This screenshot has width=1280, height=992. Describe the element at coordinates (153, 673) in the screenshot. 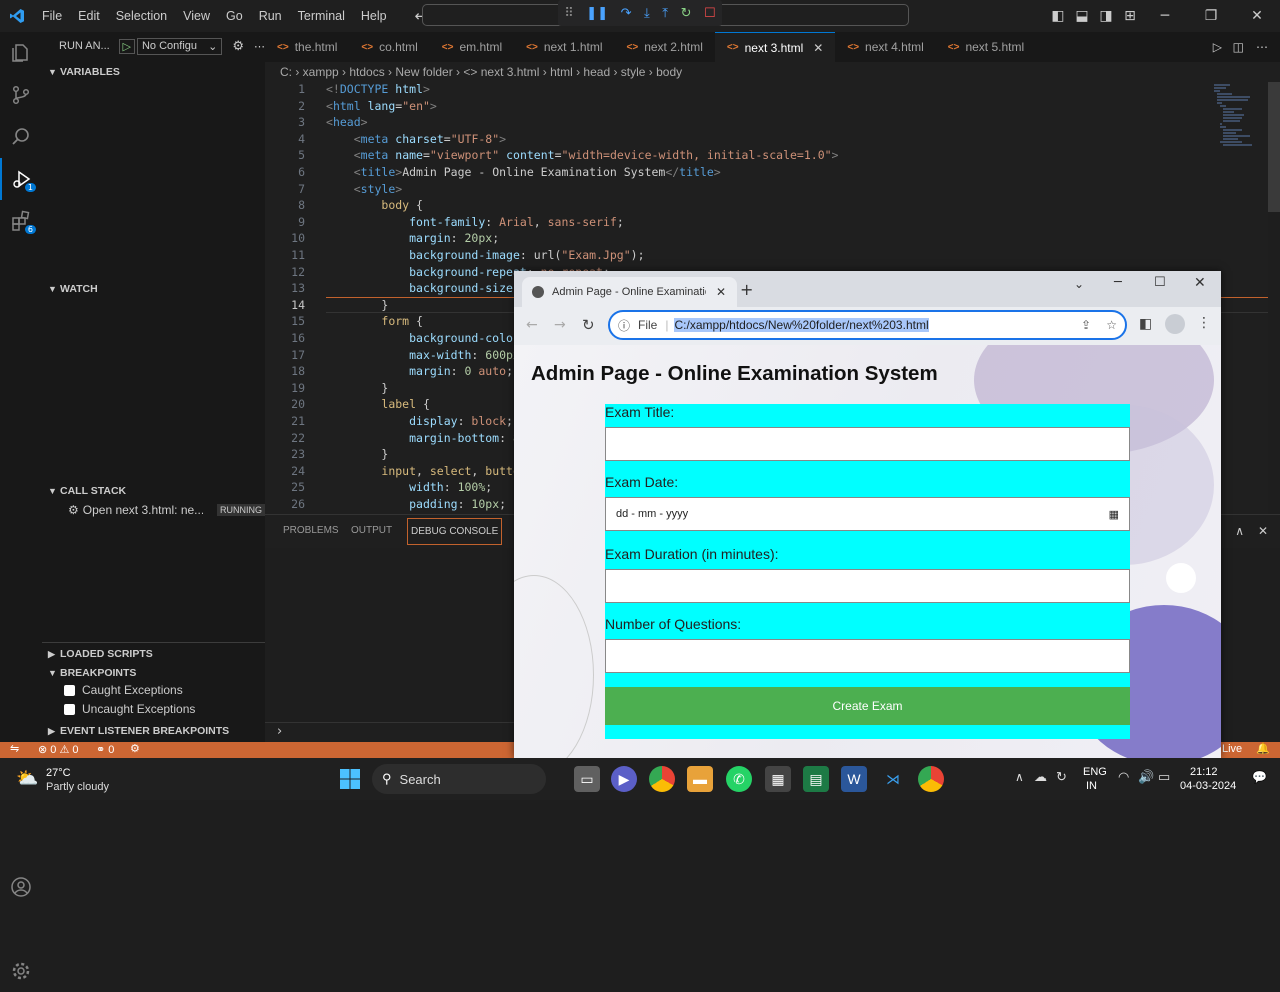

I see `breakpoints-section: ▼ BREAKPOINTS` at that location.